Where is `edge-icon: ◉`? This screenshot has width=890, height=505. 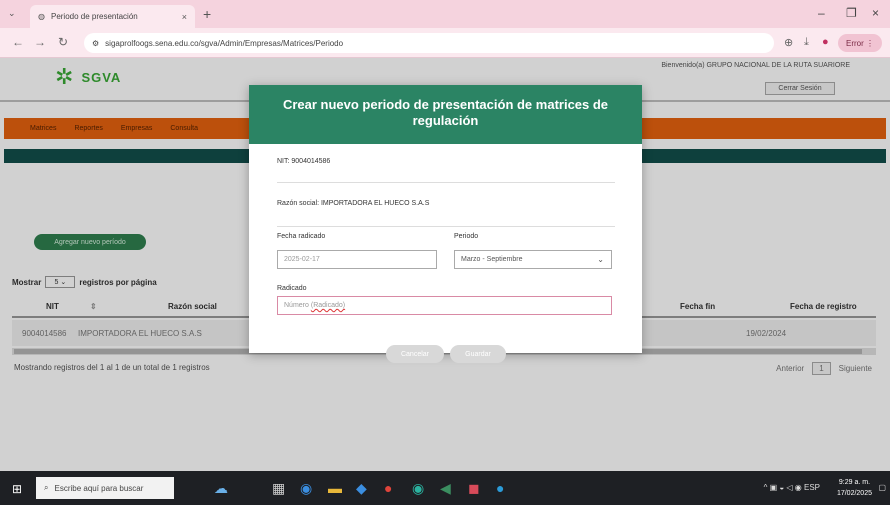 edge-icon: ◉ is located at coordinates (306, 488).